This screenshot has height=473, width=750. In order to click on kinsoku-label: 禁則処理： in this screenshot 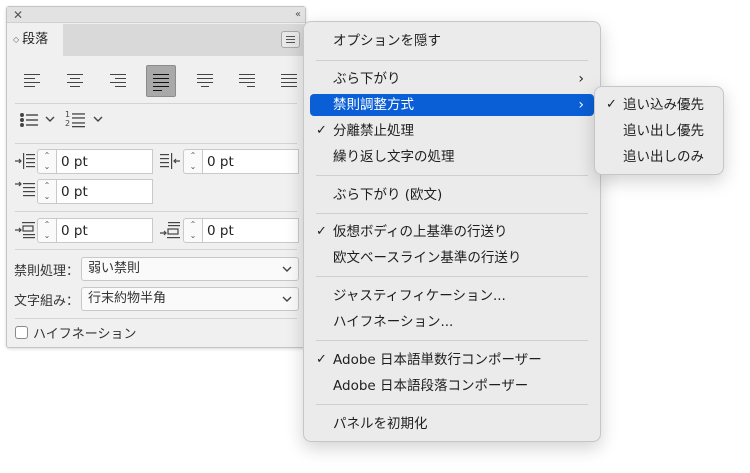, I will do `click(47, 271)`.